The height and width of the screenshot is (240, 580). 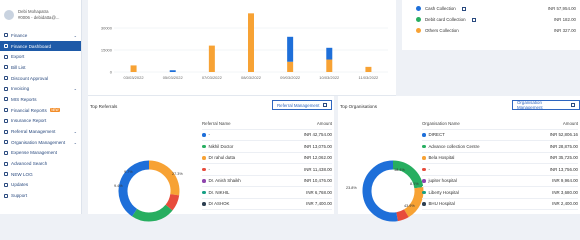 What do you see at coordinates (40, 35) in the screenshot?
I see `sidebar-item-finance: Finance ⌄` at bounding box center [40, 35].